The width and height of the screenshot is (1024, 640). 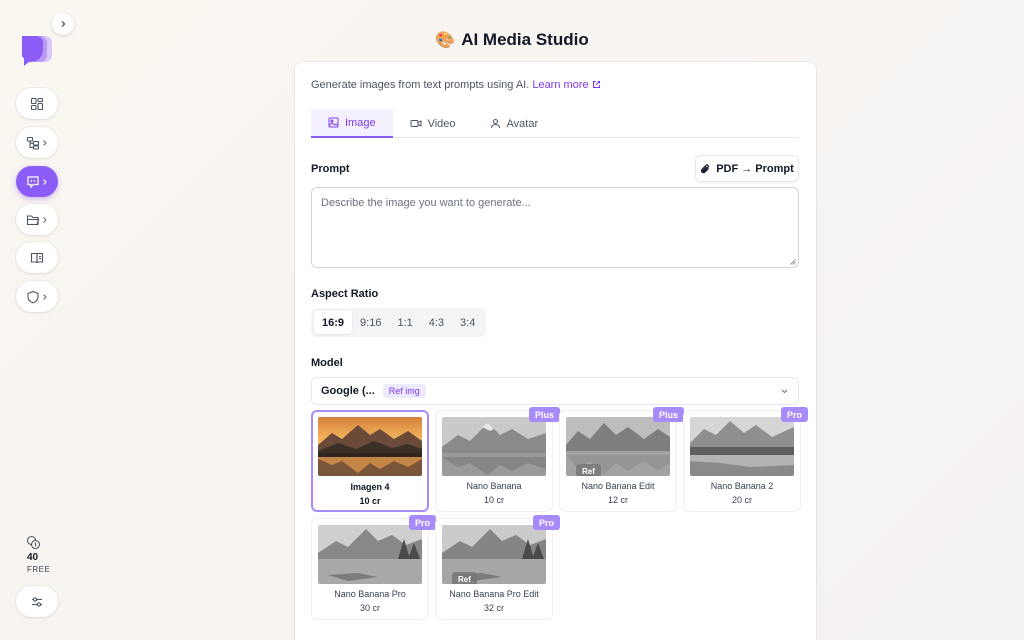 I want to click on paperclip-icon, so click(x=705, y=168).